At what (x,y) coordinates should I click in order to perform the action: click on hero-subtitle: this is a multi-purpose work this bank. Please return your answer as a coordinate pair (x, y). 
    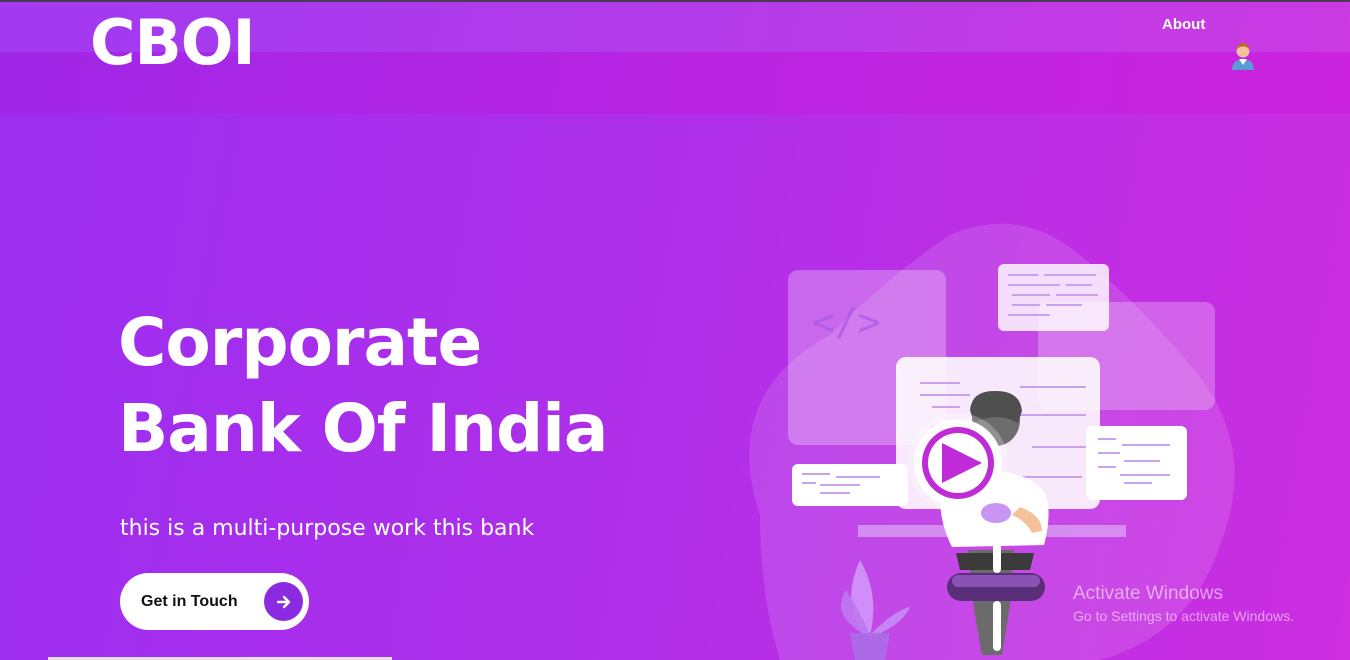
    Looking at the image, I should click on (327, 528).